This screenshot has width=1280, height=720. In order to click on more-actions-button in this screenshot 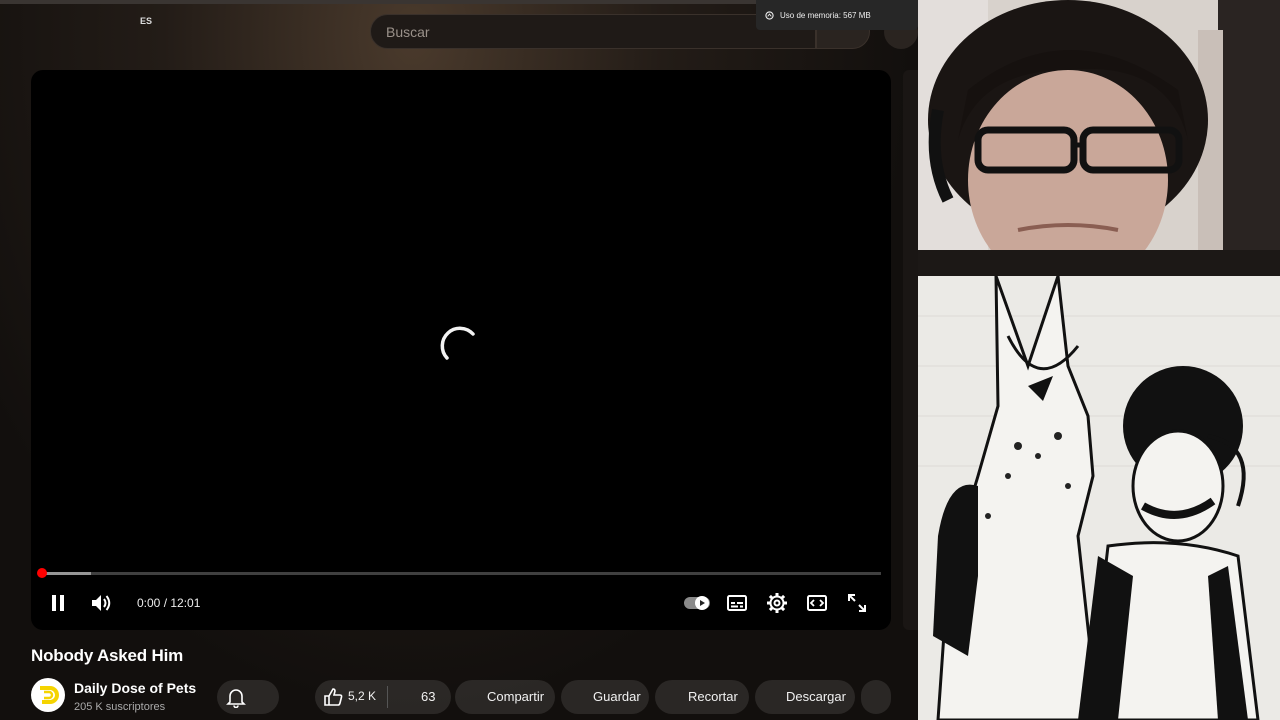, I will do `click(876, 697)`.